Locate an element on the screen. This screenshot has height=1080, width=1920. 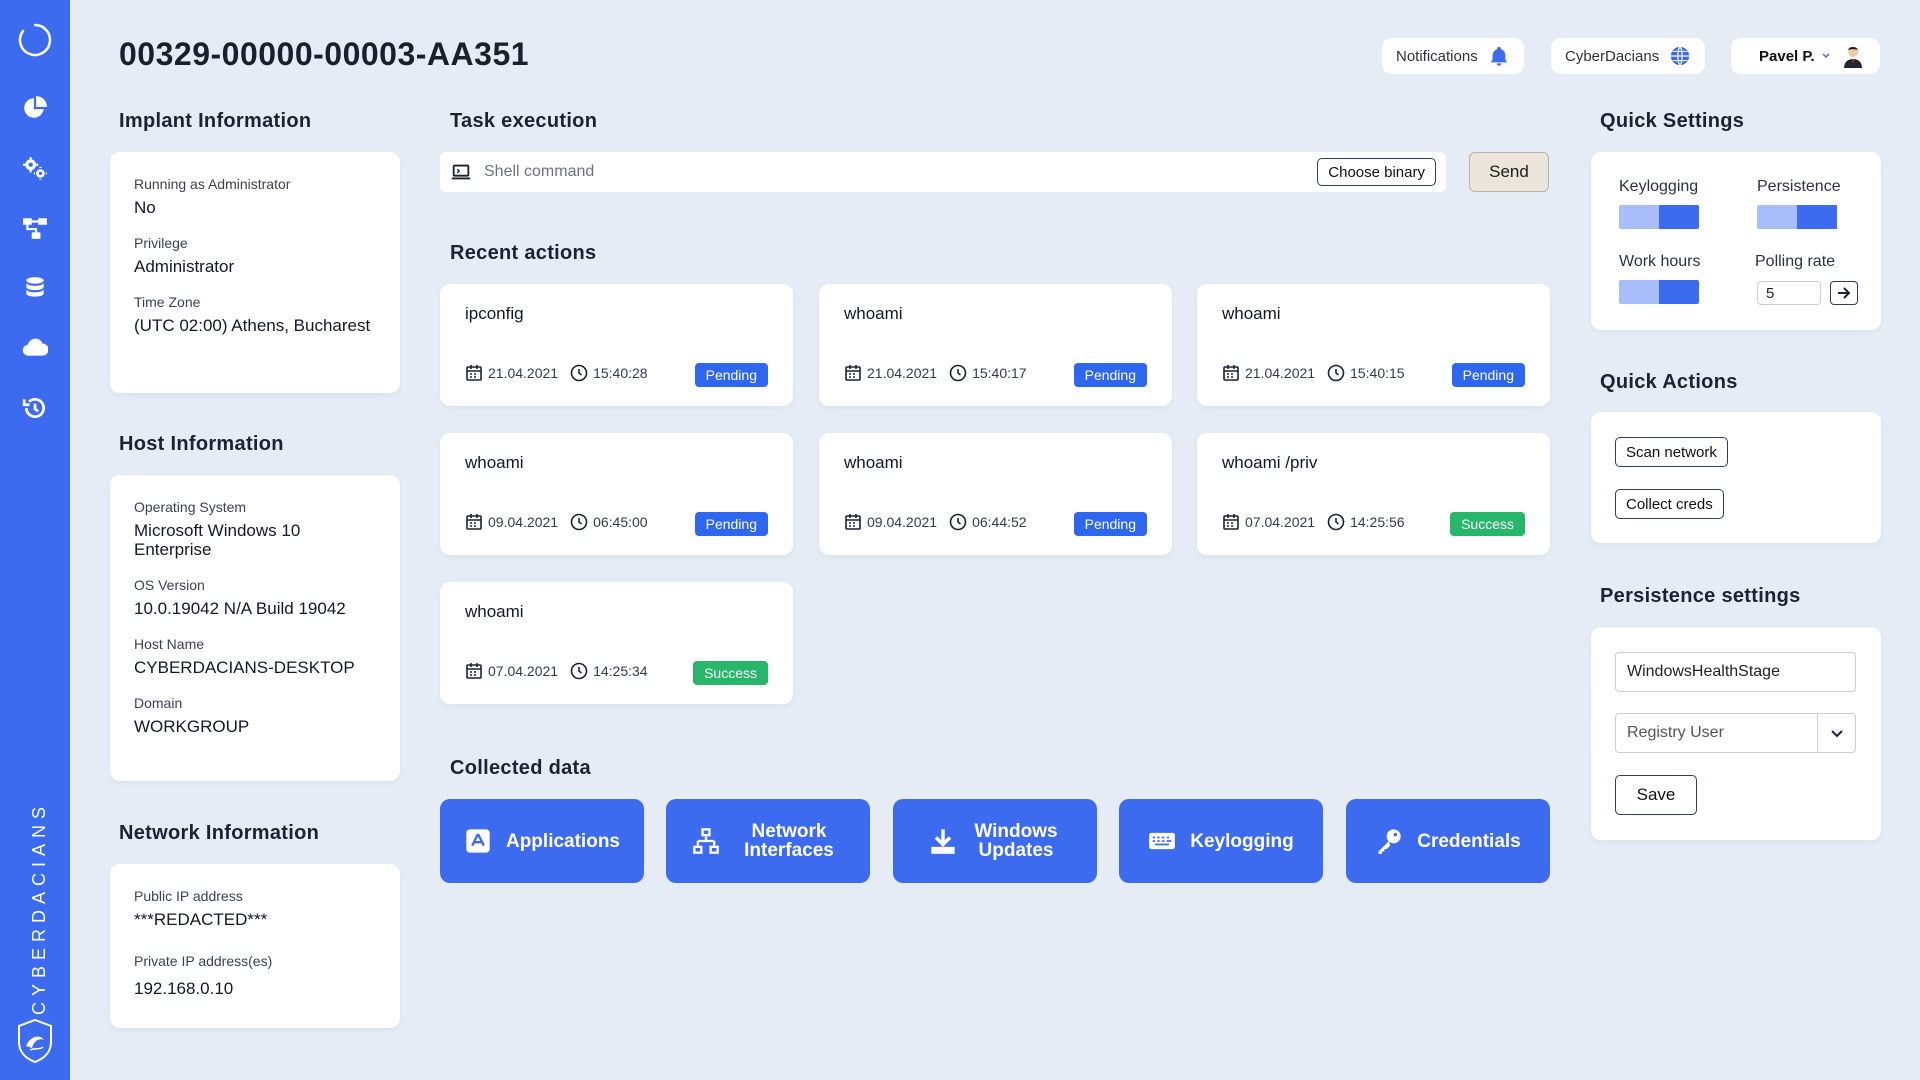
info-value: Microsoft Windows 10 Enterprise is located at coordinates (217, 540).